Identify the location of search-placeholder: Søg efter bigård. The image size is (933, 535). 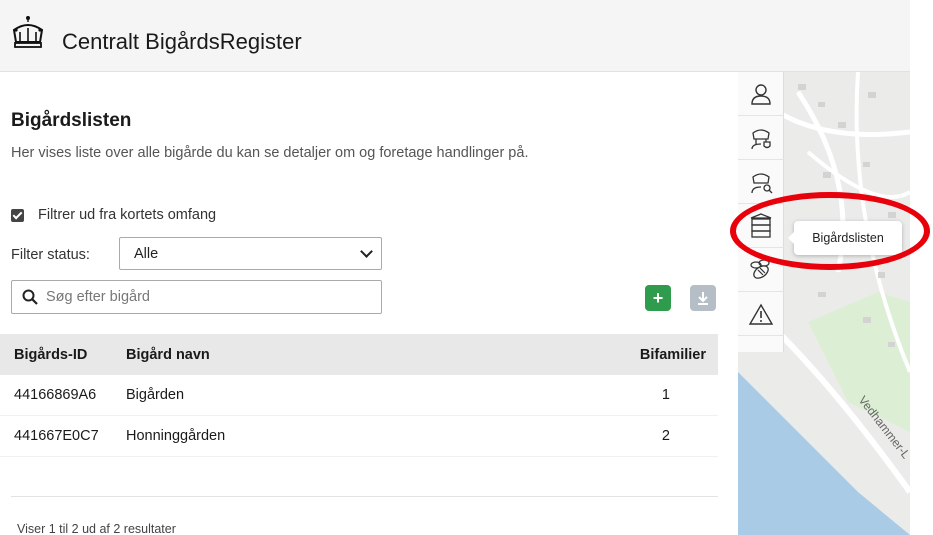
(98, 297).